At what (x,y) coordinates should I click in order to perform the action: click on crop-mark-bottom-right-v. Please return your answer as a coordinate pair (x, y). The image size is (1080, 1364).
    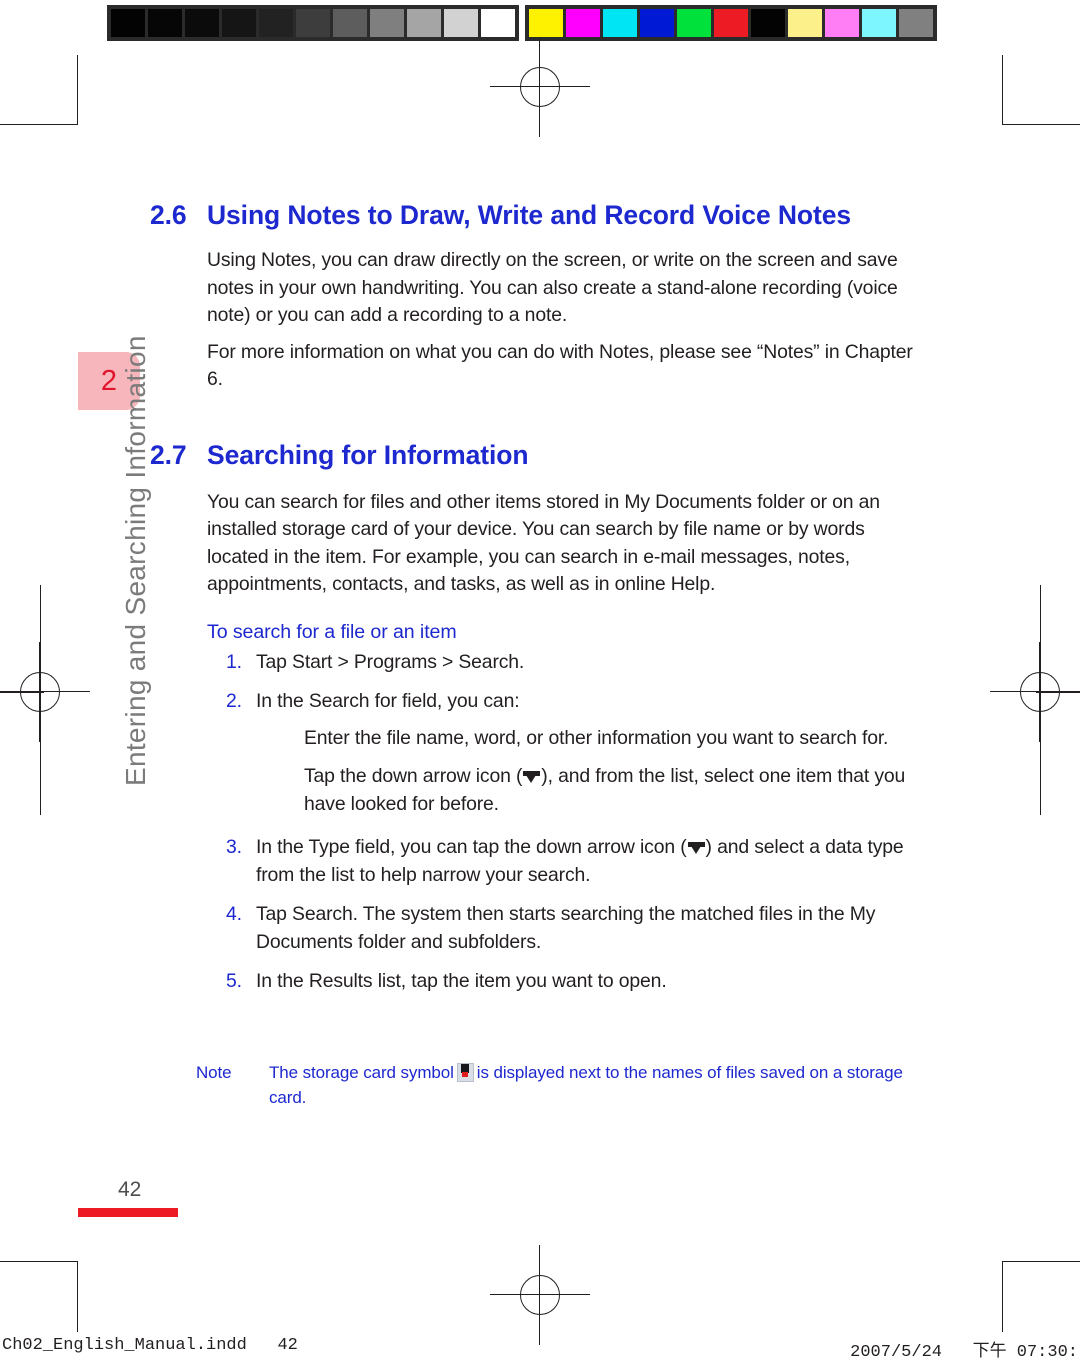
    Looking at the image, I should click on (1003, 1297).